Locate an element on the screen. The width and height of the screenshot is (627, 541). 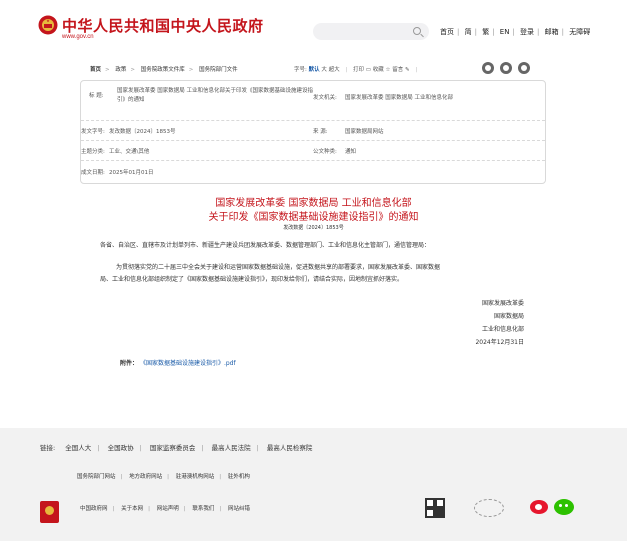
favorite-button: 收藏 is located at coordinates (378, 70).